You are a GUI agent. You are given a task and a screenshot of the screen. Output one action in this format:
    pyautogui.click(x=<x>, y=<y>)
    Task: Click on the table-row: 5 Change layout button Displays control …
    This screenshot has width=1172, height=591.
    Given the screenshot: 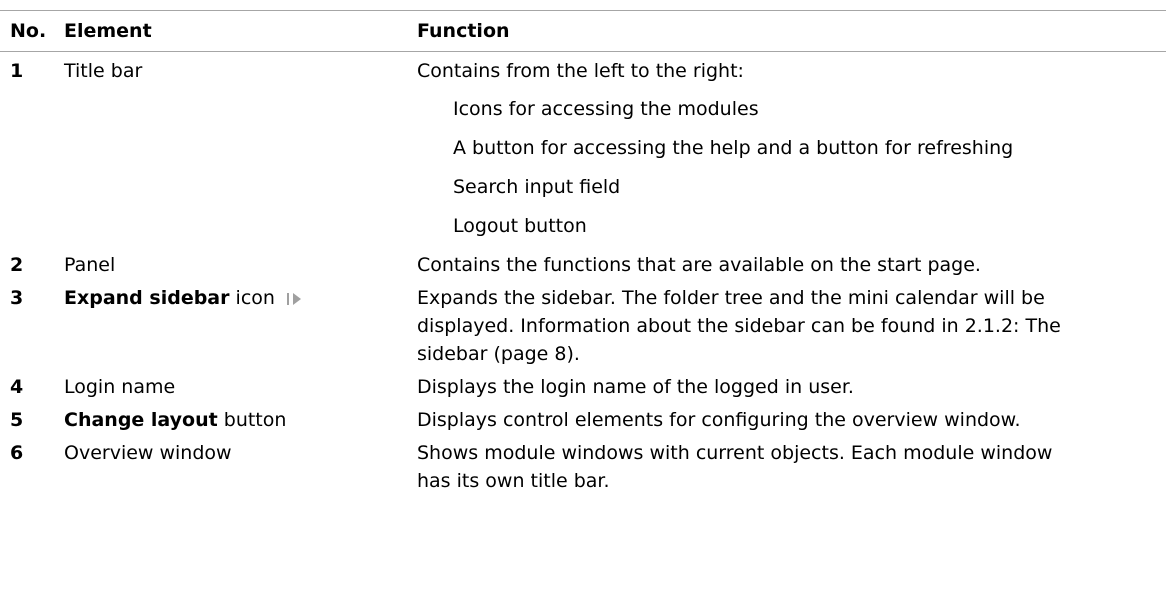 What is the action you would take?
    pyautogui.click(x=583, y=420)
    